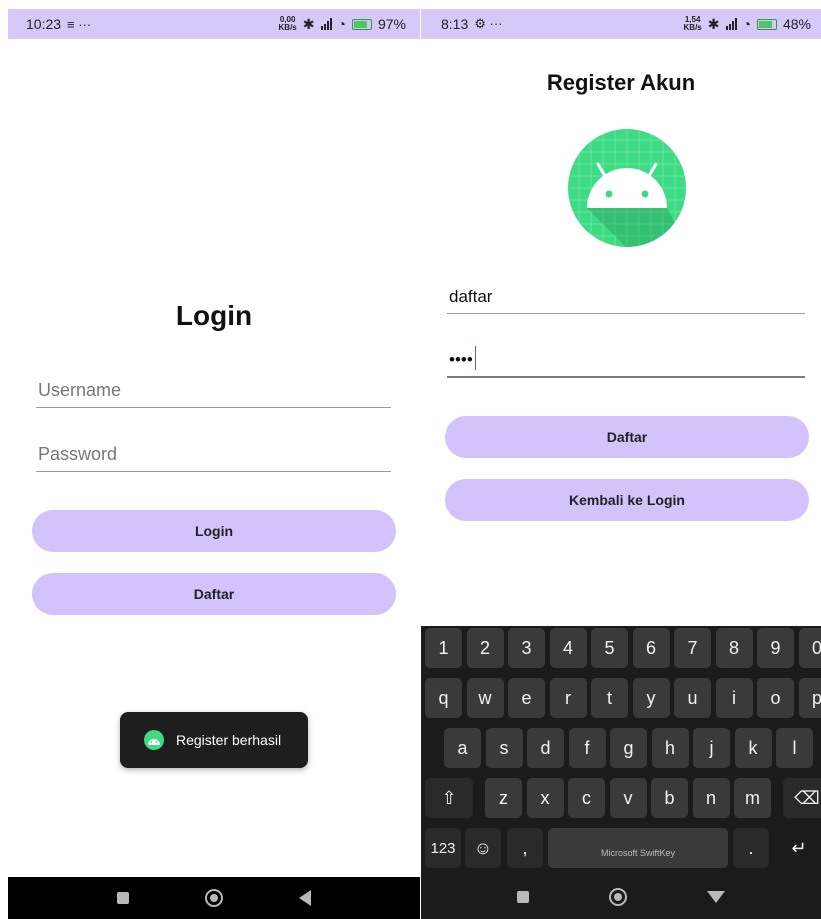  I want to click on username-input, so click(214, 390).